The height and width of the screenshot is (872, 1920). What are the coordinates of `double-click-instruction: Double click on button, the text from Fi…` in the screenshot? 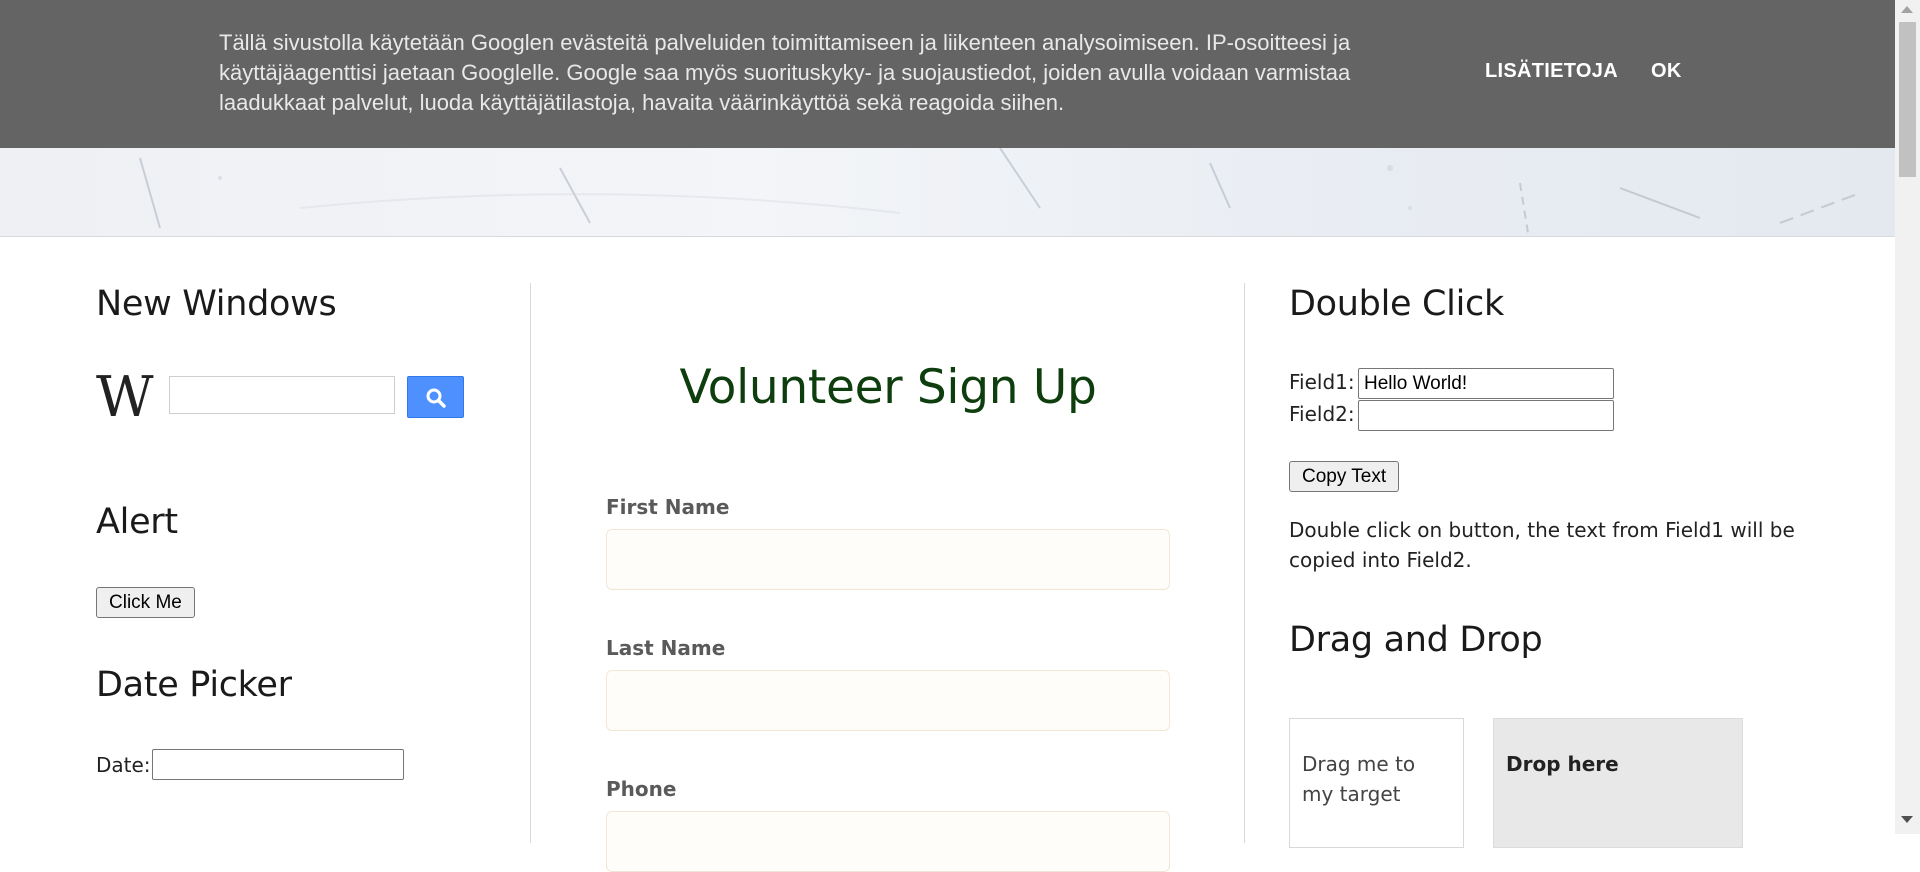 It's located at (1542, 545).